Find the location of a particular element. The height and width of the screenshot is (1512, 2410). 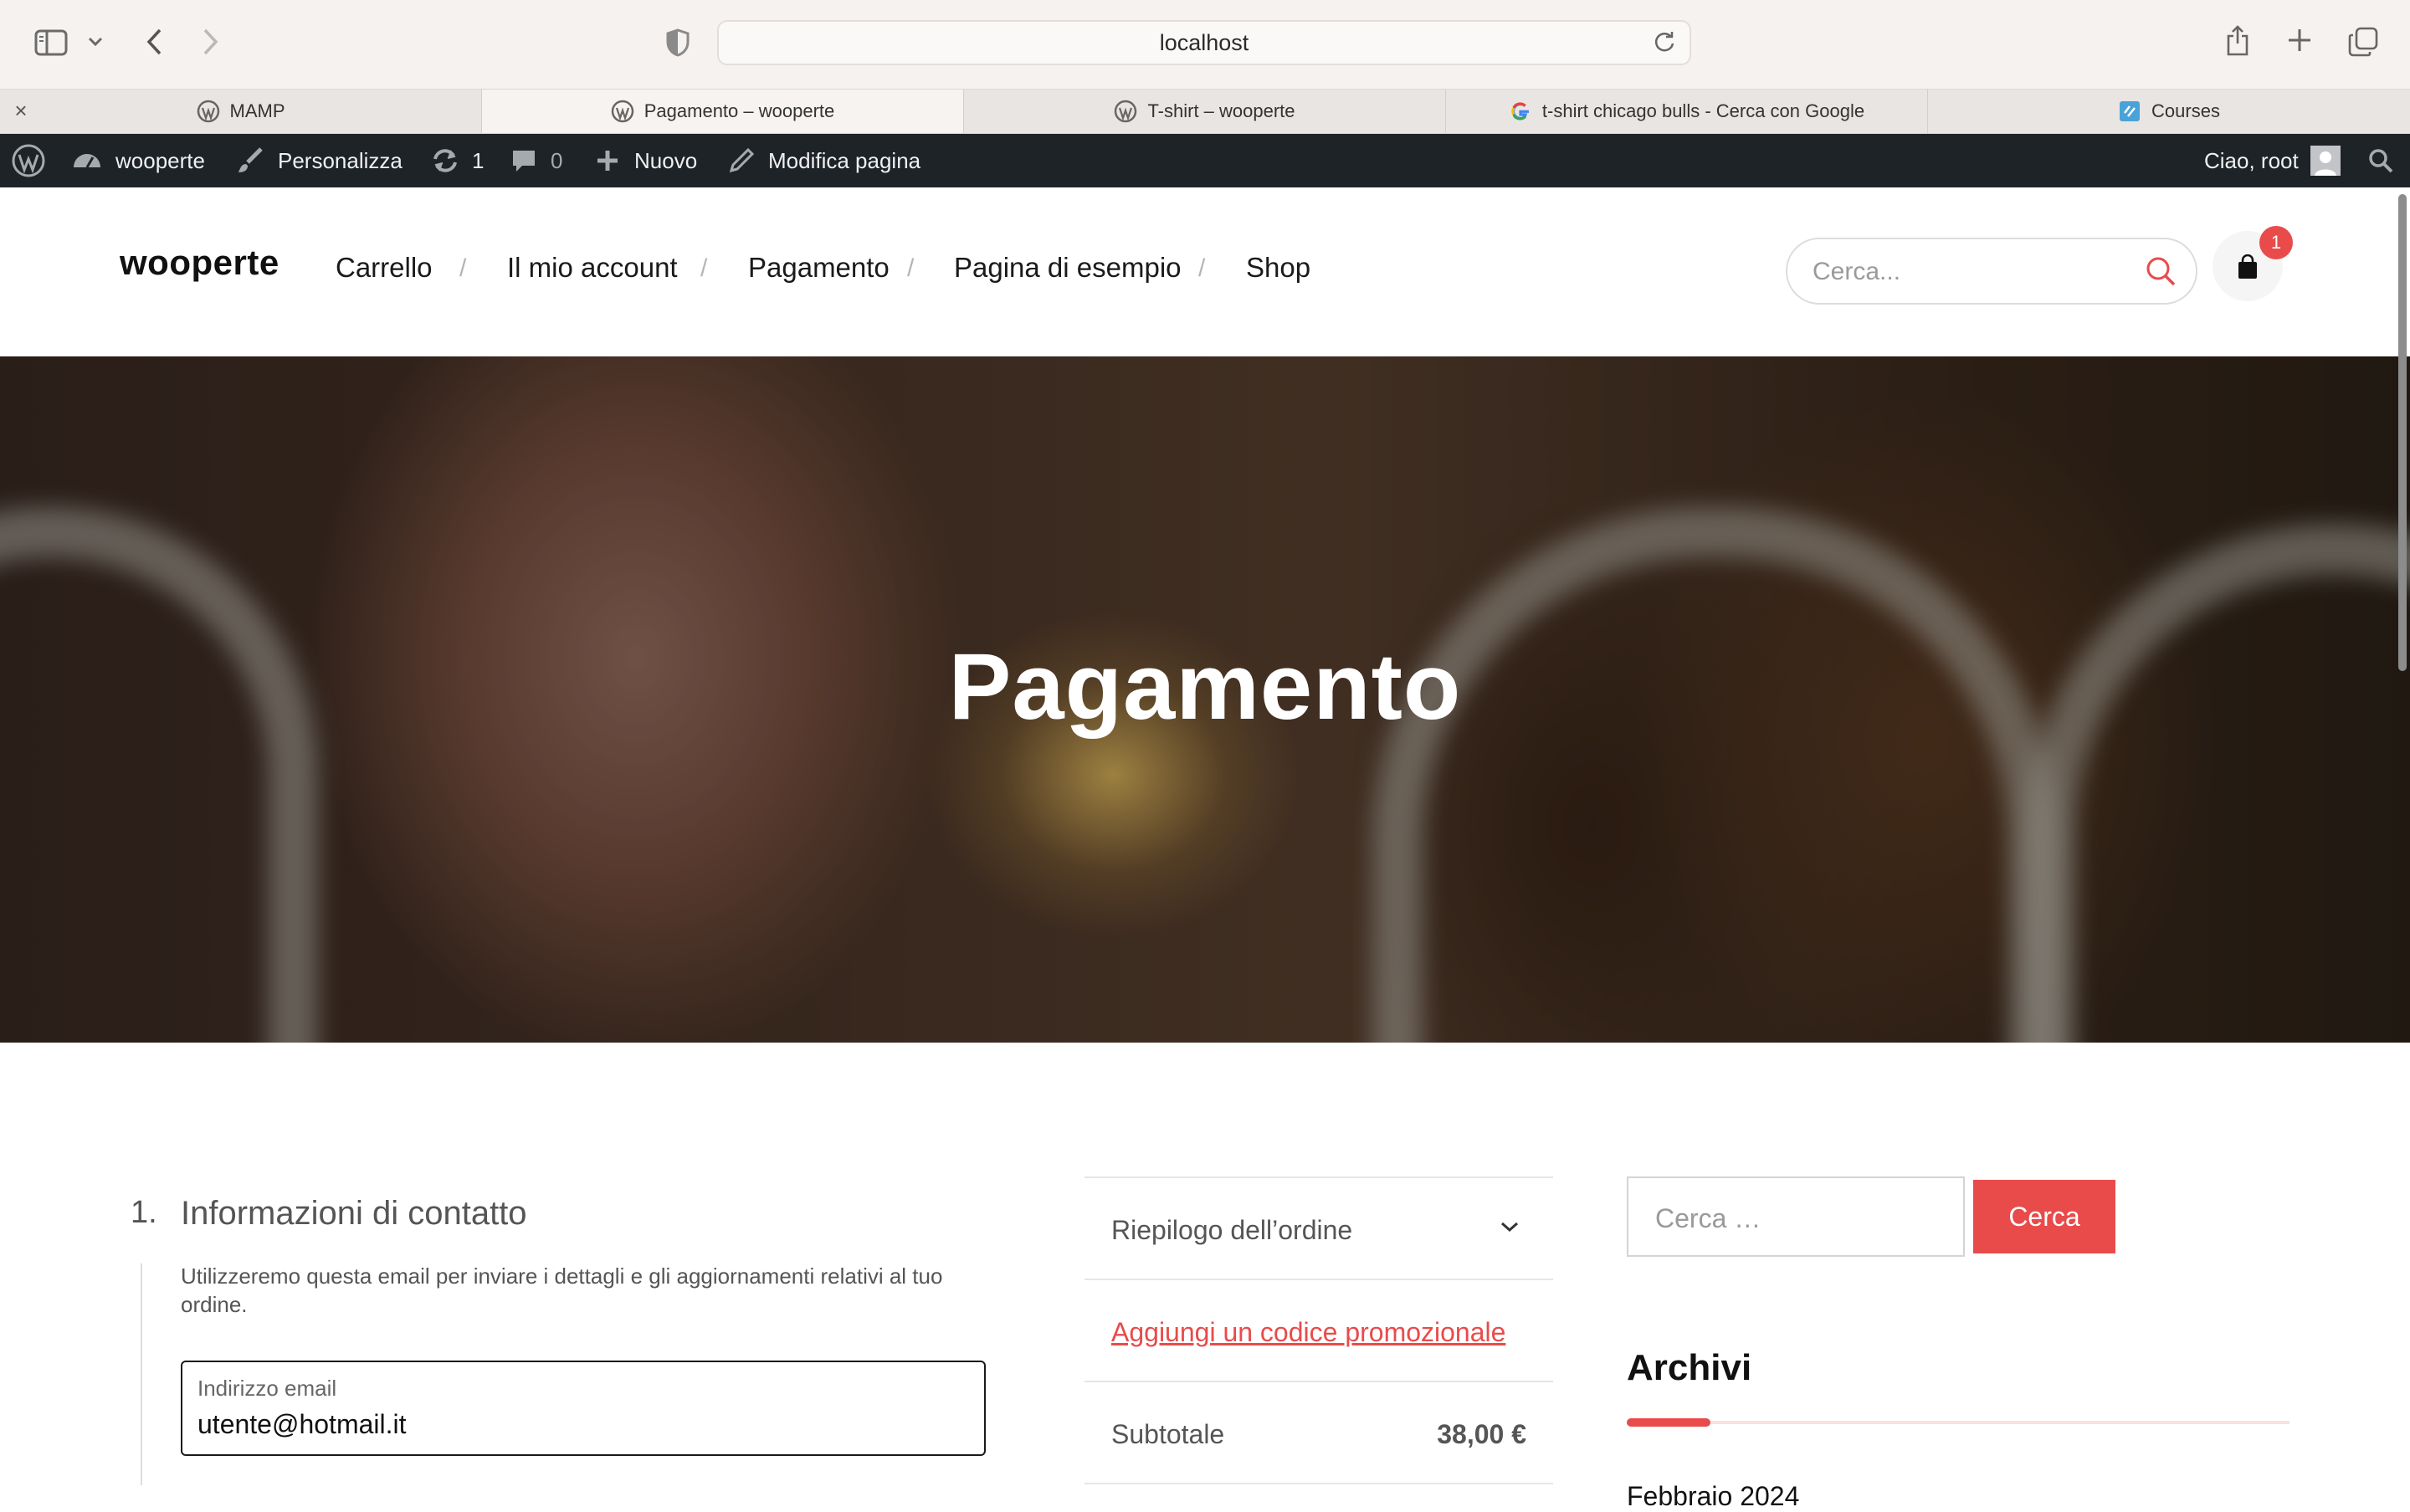

adminbar-new-label: Nuovo is located at coordinates (666, 160).